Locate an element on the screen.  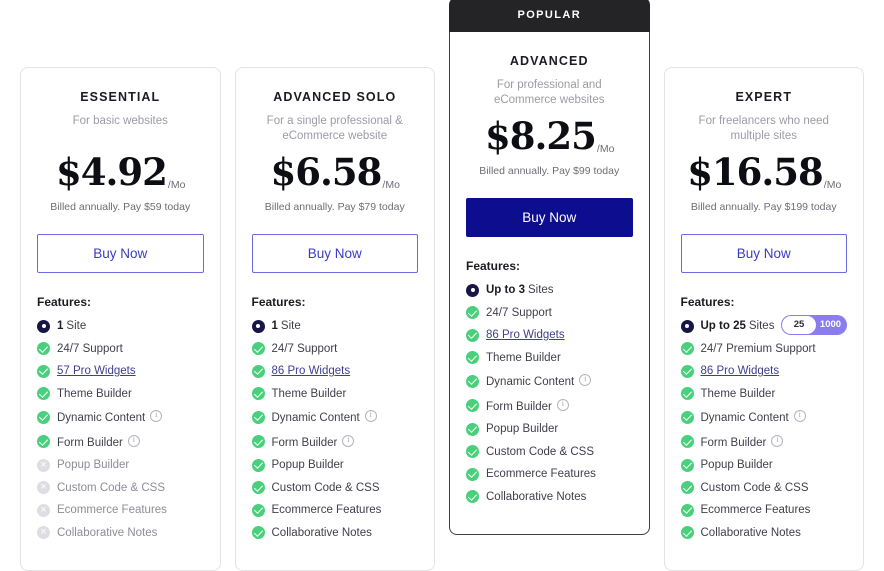
feature-text: Collaborative Notes is located at coordinates (107, 533).